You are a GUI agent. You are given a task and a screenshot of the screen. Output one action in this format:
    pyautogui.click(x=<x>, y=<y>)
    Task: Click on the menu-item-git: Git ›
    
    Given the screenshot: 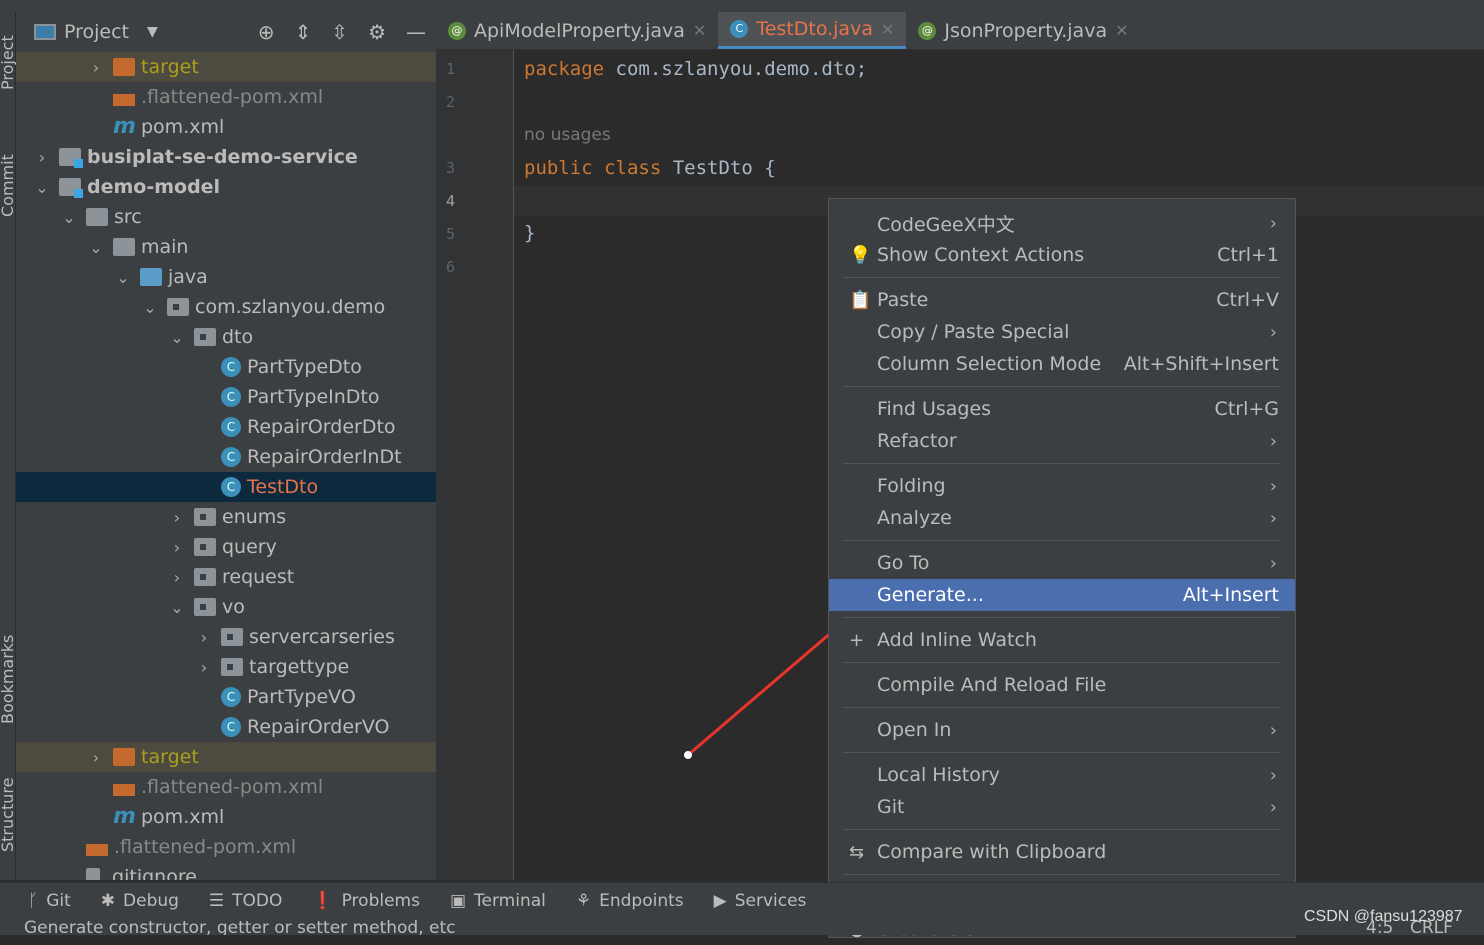 What is the action you would take?
    pyautogui.click(x=1062, y=807)
    